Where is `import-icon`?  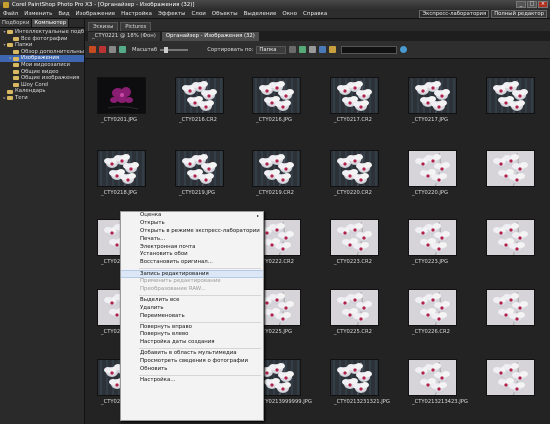 import-icon is located at coordinates (122, 49).